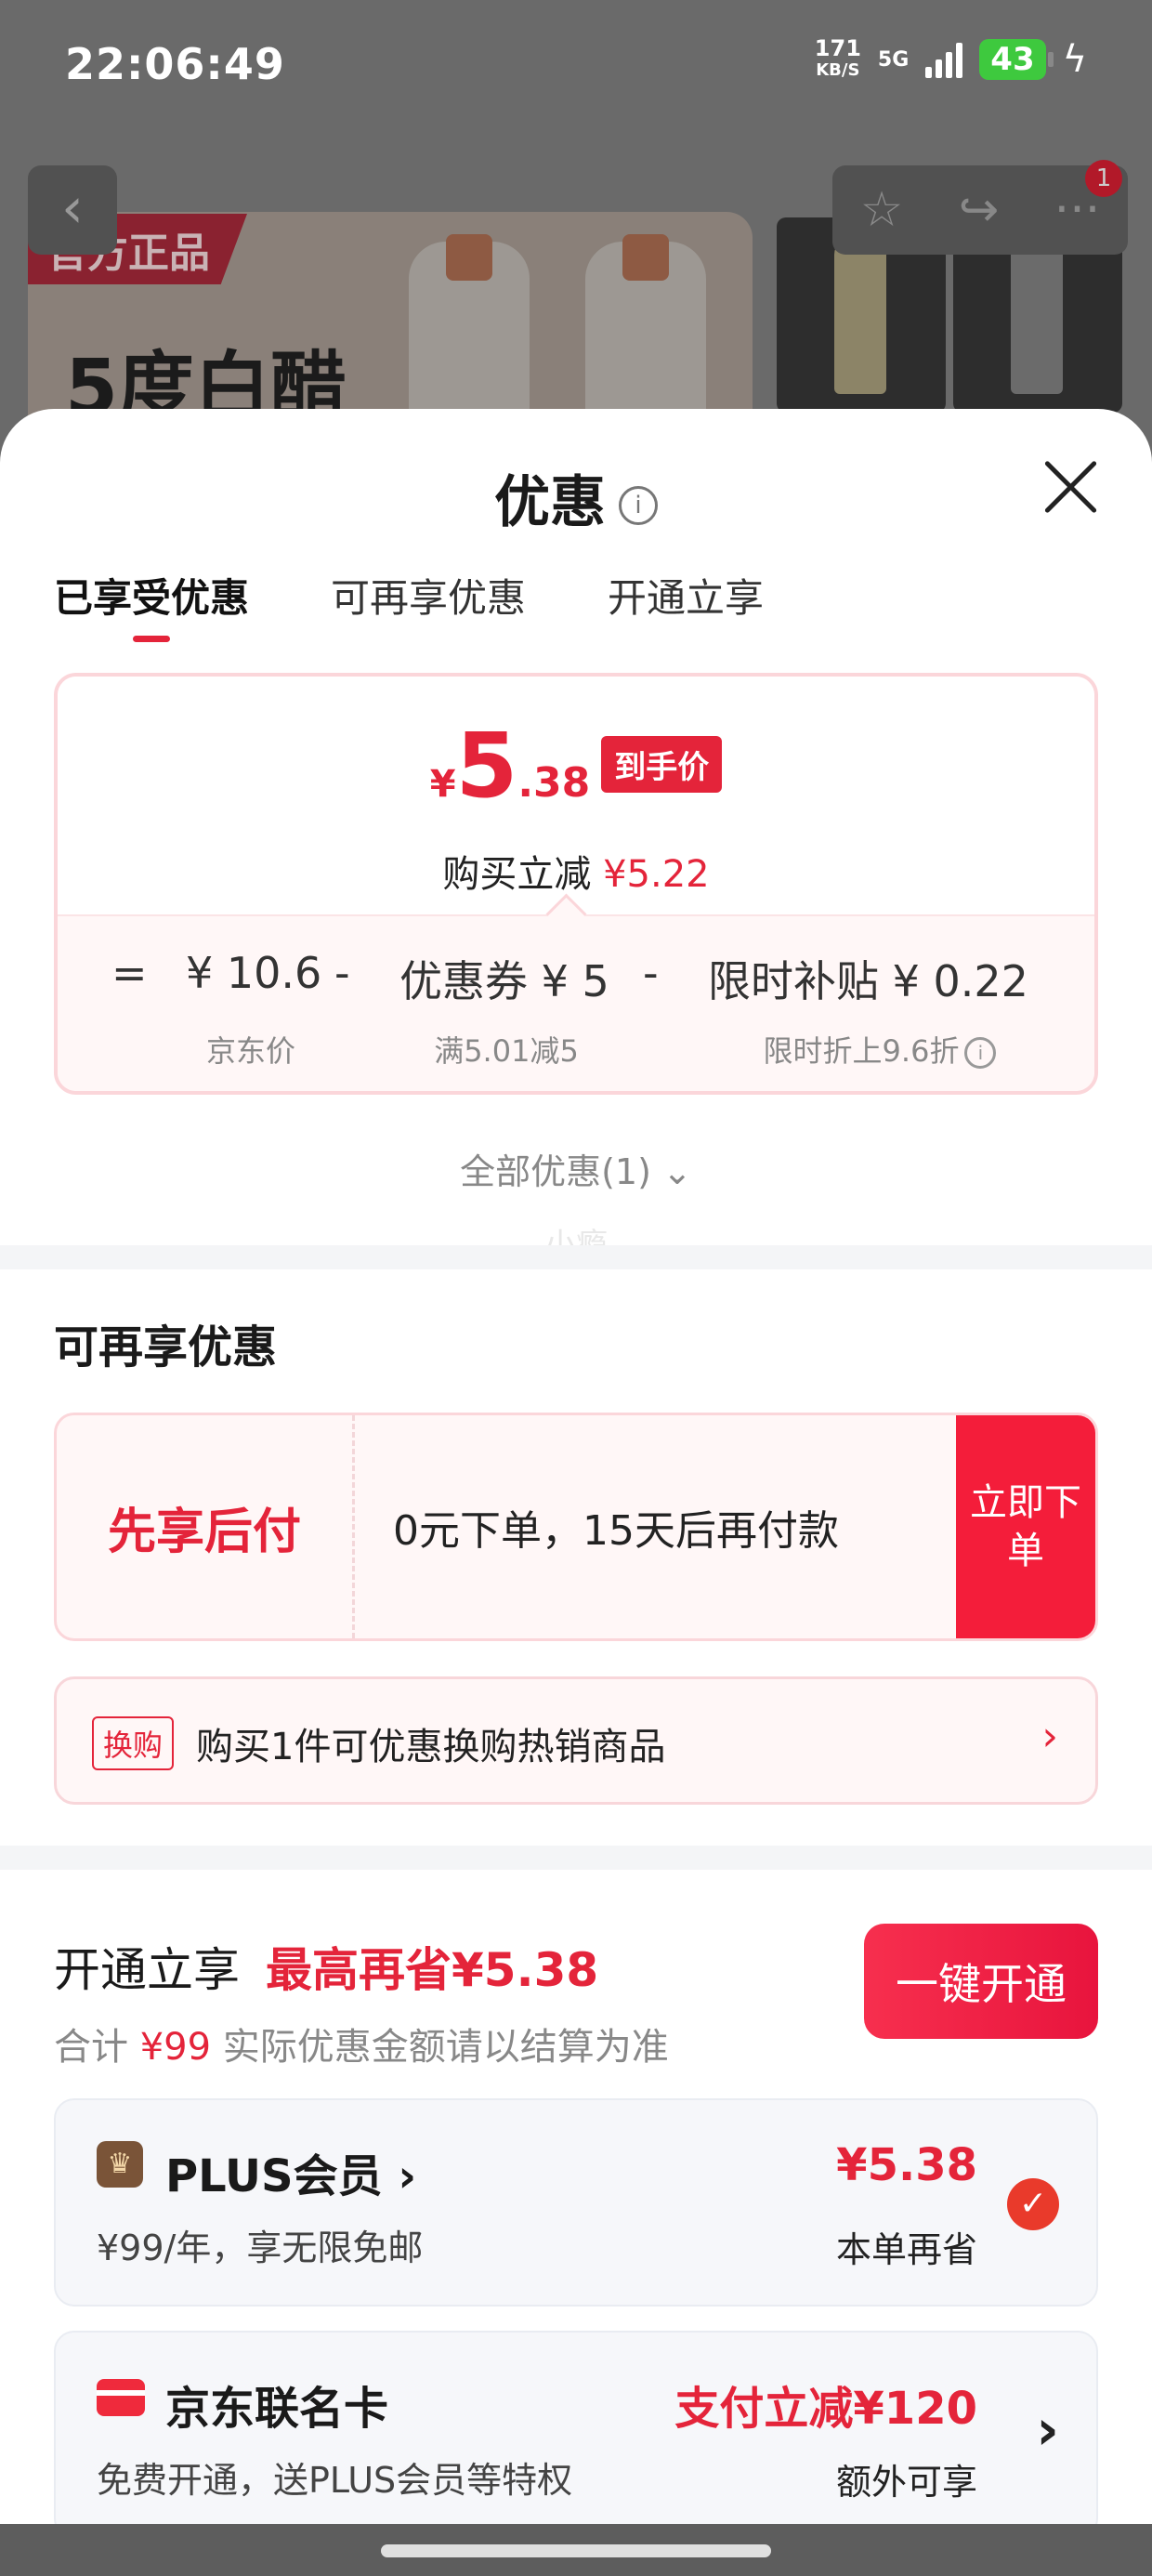 The height and width of the screenshot is (2576, 1152). Describe the element at coordinates (893, 59) in the screenshot. I see `signal-type: 5G` at that location.